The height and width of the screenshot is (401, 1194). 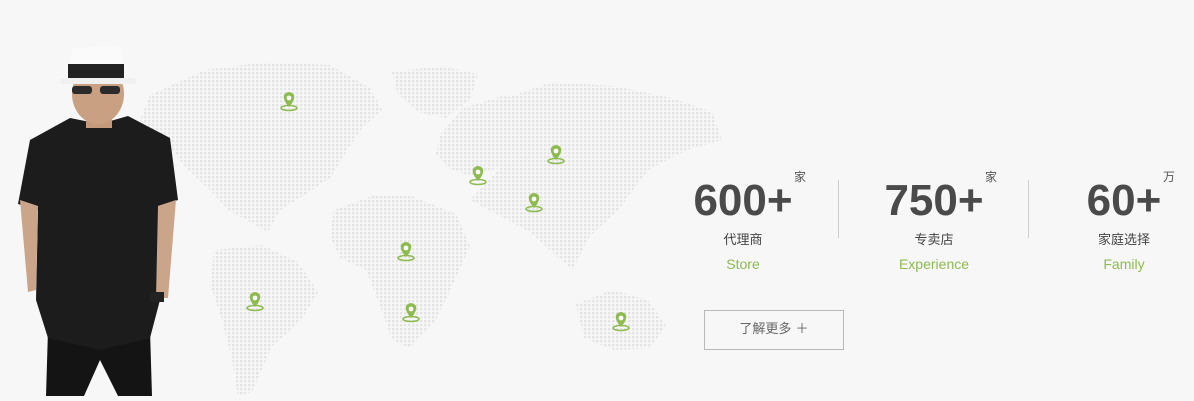 What do you see at coordinates (743, 200) in the screenshot?
I see `stat-number: 600+` at bounding box center [743, 200].